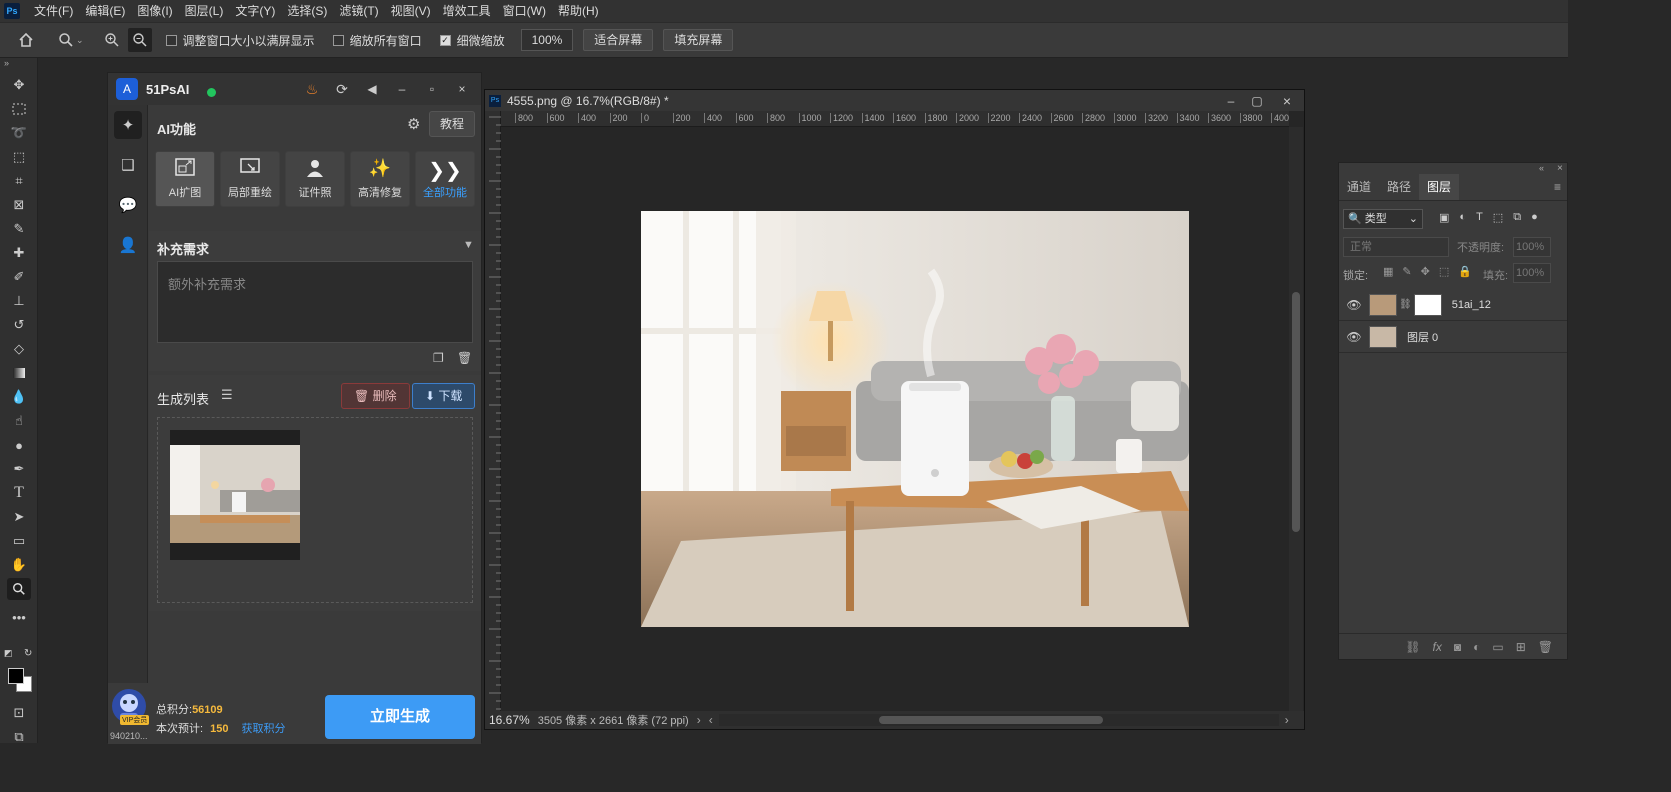  Describe the element at coordinates (19, 421) in the screenshot. I see `smudge-tool-icon: ☝` at that location.